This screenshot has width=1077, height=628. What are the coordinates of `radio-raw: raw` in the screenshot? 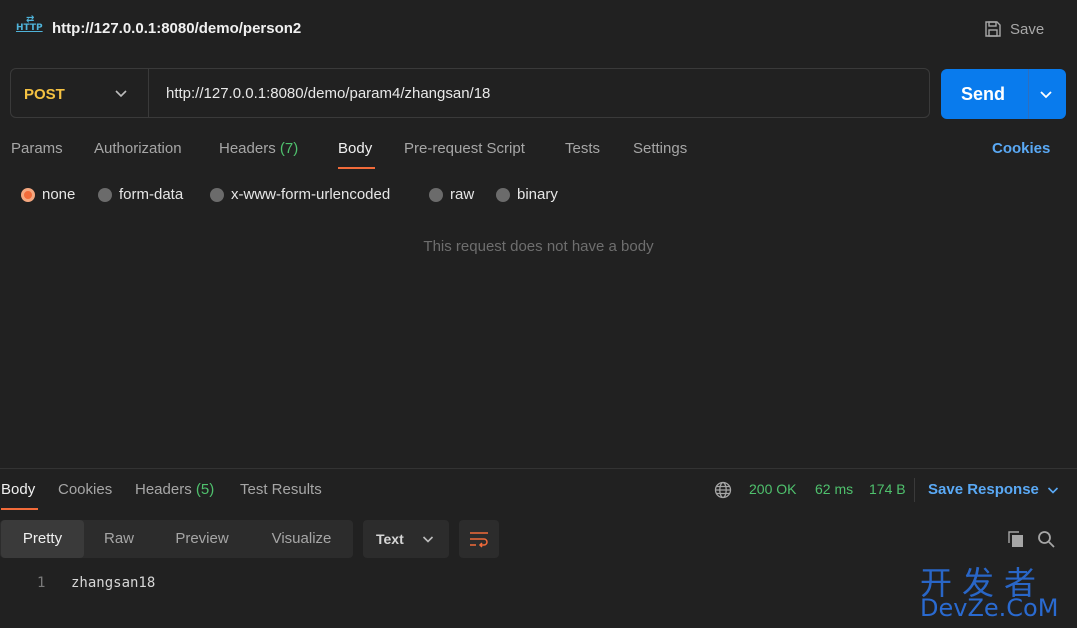 It's located at (451, 194).